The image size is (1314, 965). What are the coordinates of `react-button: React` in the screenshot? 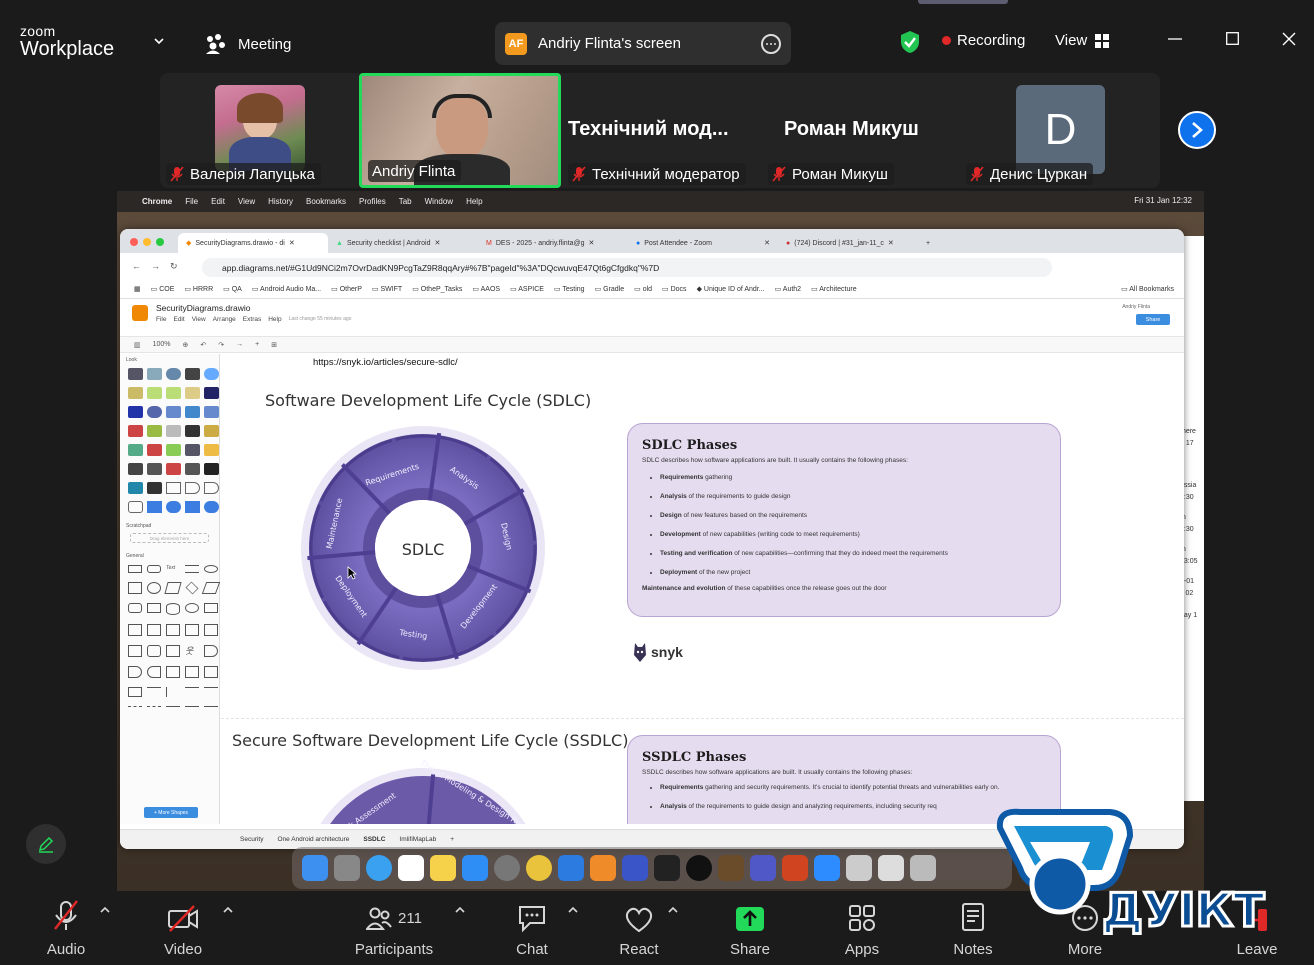 It's located at (639, 929).